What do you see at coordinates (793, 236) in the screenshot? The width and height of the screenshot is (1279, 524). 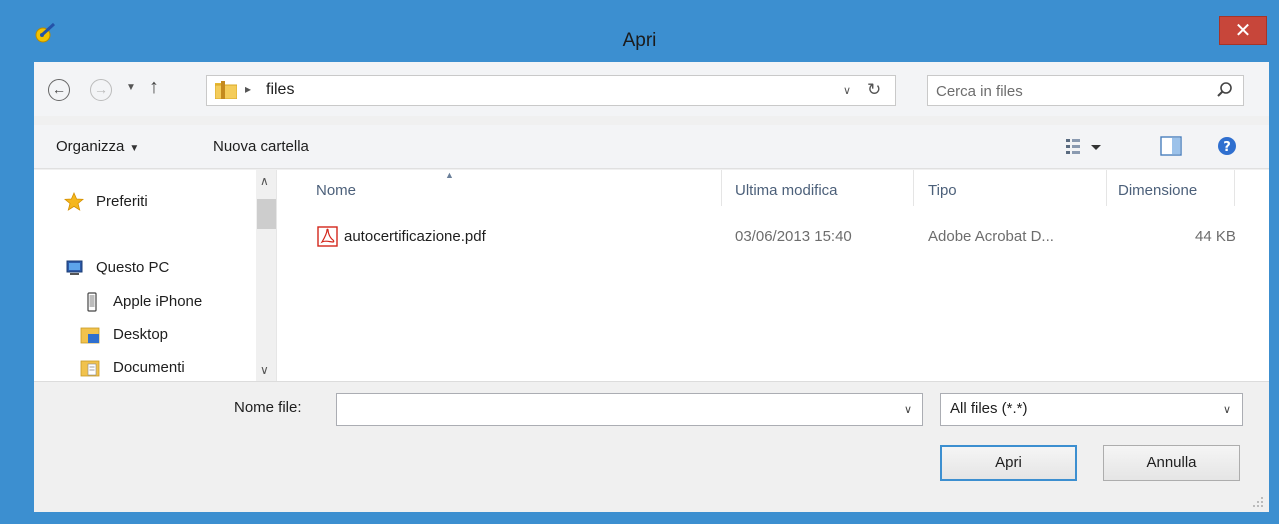 I see `file-modified: 03/06/2013 15:40` at bounding box center [793, 236].